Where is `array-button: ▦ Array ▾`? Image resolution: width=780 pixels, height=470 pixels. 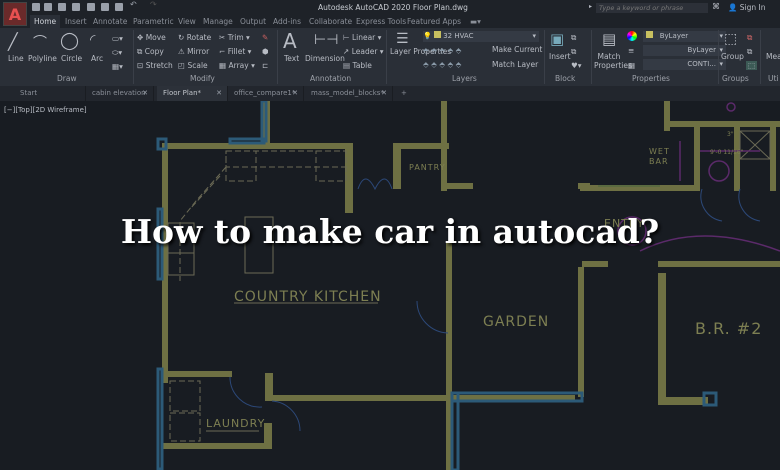 array-button: ▦ Array ▾ is located at coordinates (237, 65).